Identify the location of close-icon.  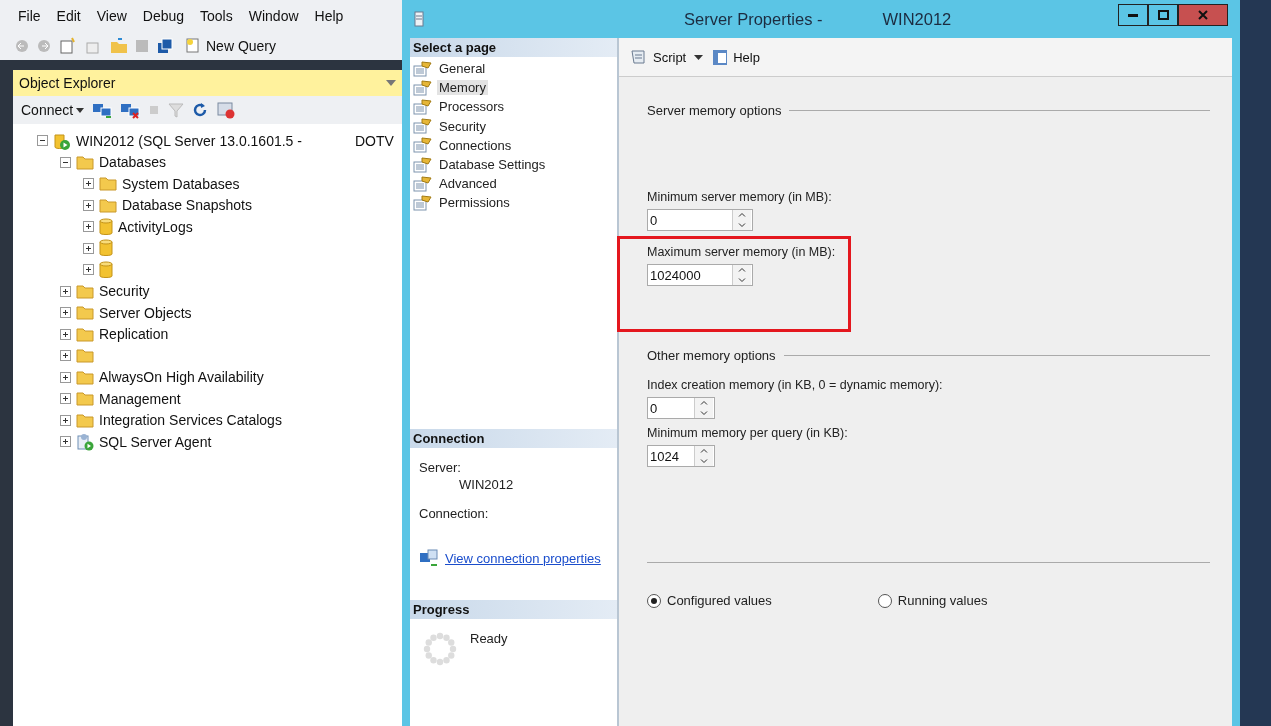
(1203, 15).